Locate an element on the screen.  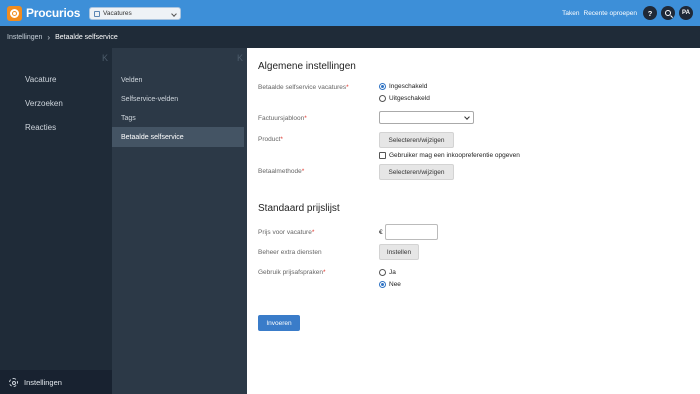
section-title-pricelist: Standaard prijslijst is located at coordinates (299, 208).